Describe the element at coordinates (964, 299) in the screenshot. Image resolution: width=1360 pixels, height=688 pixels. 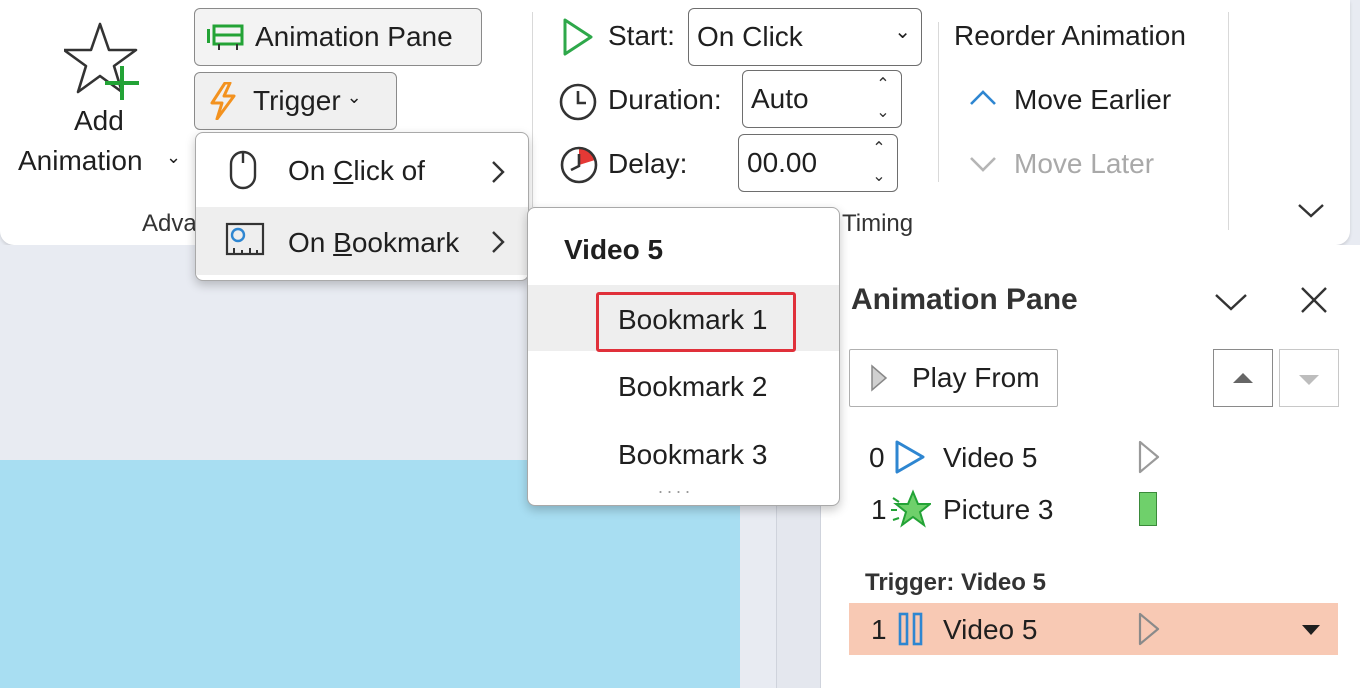
I see `animation-pane-title: Animation Pane` at that location.